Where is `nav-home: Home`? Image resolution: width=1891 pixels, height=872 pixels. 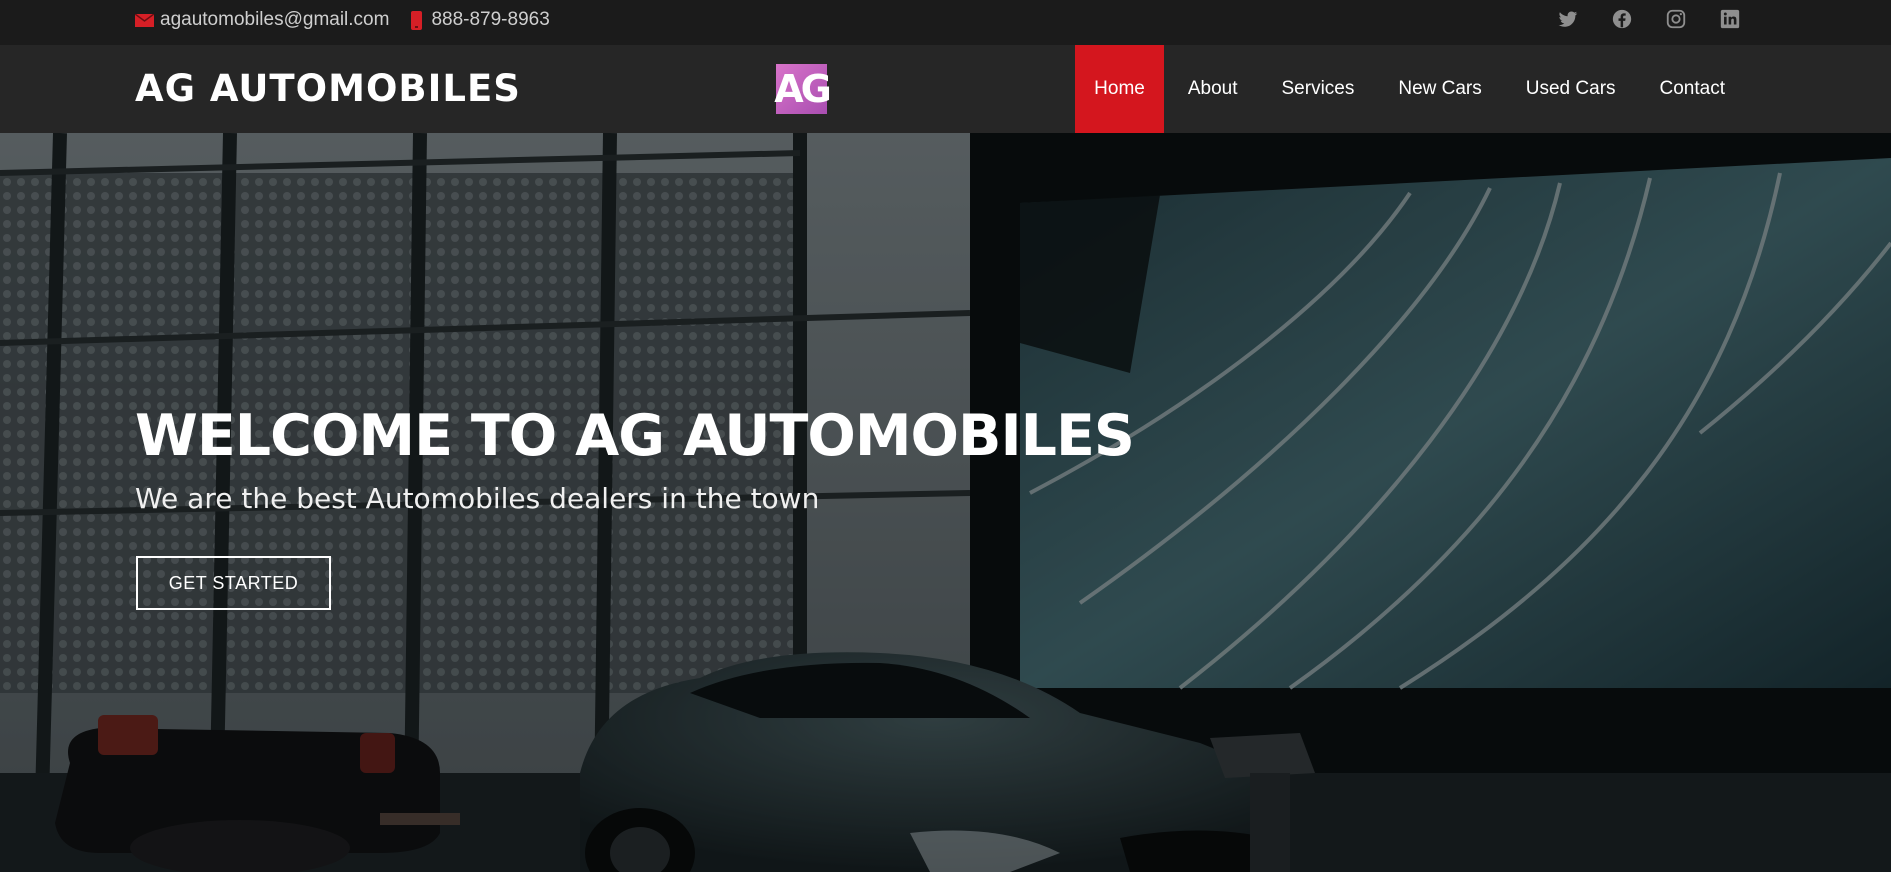 nav-home: Home is located at coordinates (1119, 89).